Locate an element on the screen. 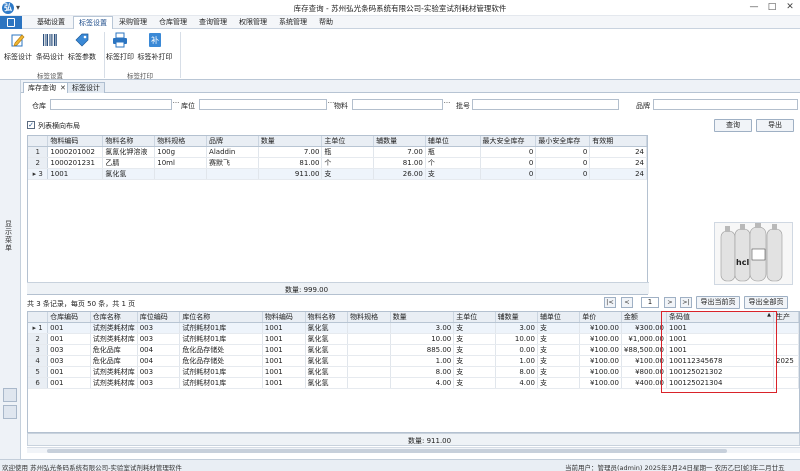 The width and height of the screenshot is (800, 471). column-header: 库位编码 is located at coordinates (159, 317).